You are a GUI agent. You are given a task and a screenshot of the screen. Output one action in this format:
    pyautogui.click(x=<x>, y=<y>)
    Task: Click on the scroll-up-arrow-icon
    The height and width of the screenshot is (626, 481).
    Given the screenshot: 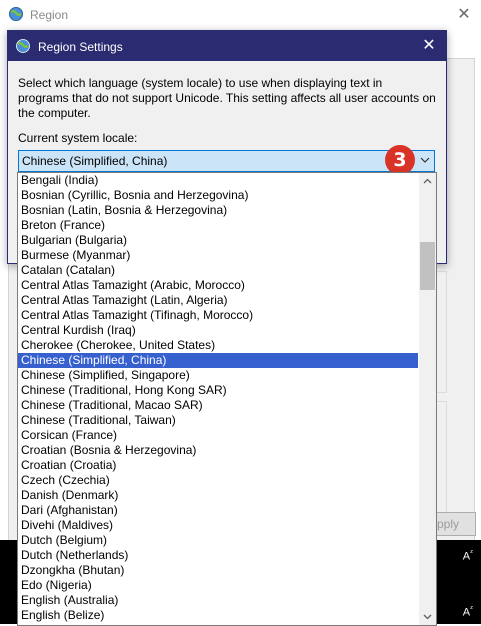 What is the action you would take?
    pyautogui.click(x=427, y=181)
    